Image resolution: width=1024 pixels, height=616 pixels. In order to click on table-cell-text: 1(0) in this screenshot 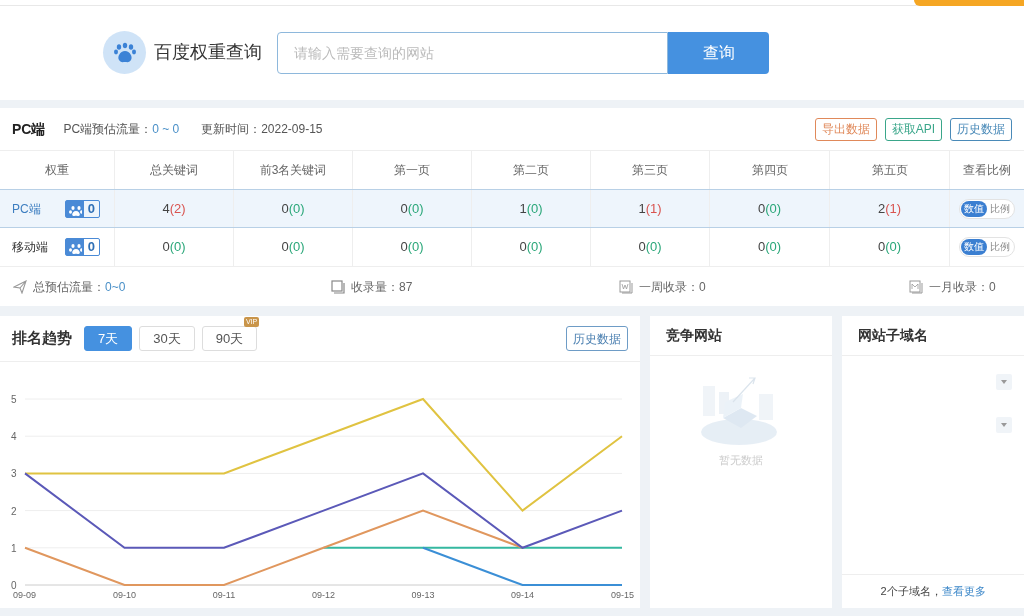, I will do `click(531, 208)`.